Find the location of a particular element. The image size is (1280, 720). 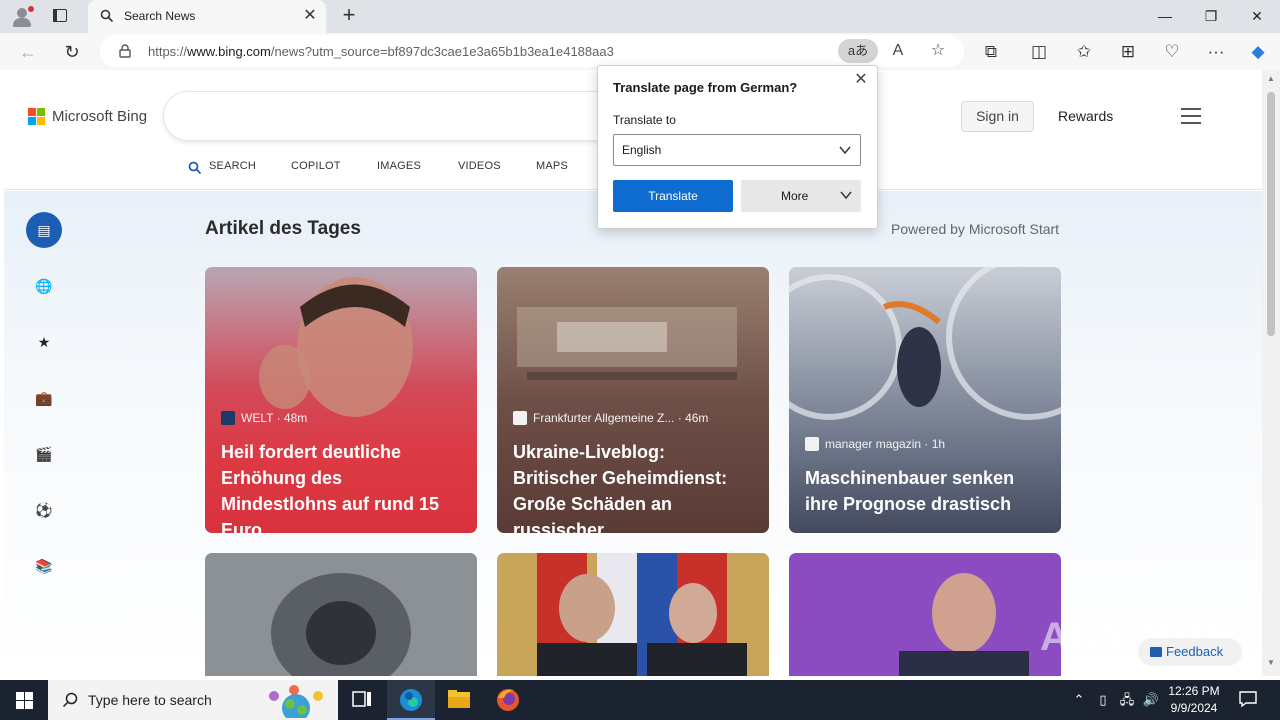

file-explorer-icon is located at coordinates (459, 700).